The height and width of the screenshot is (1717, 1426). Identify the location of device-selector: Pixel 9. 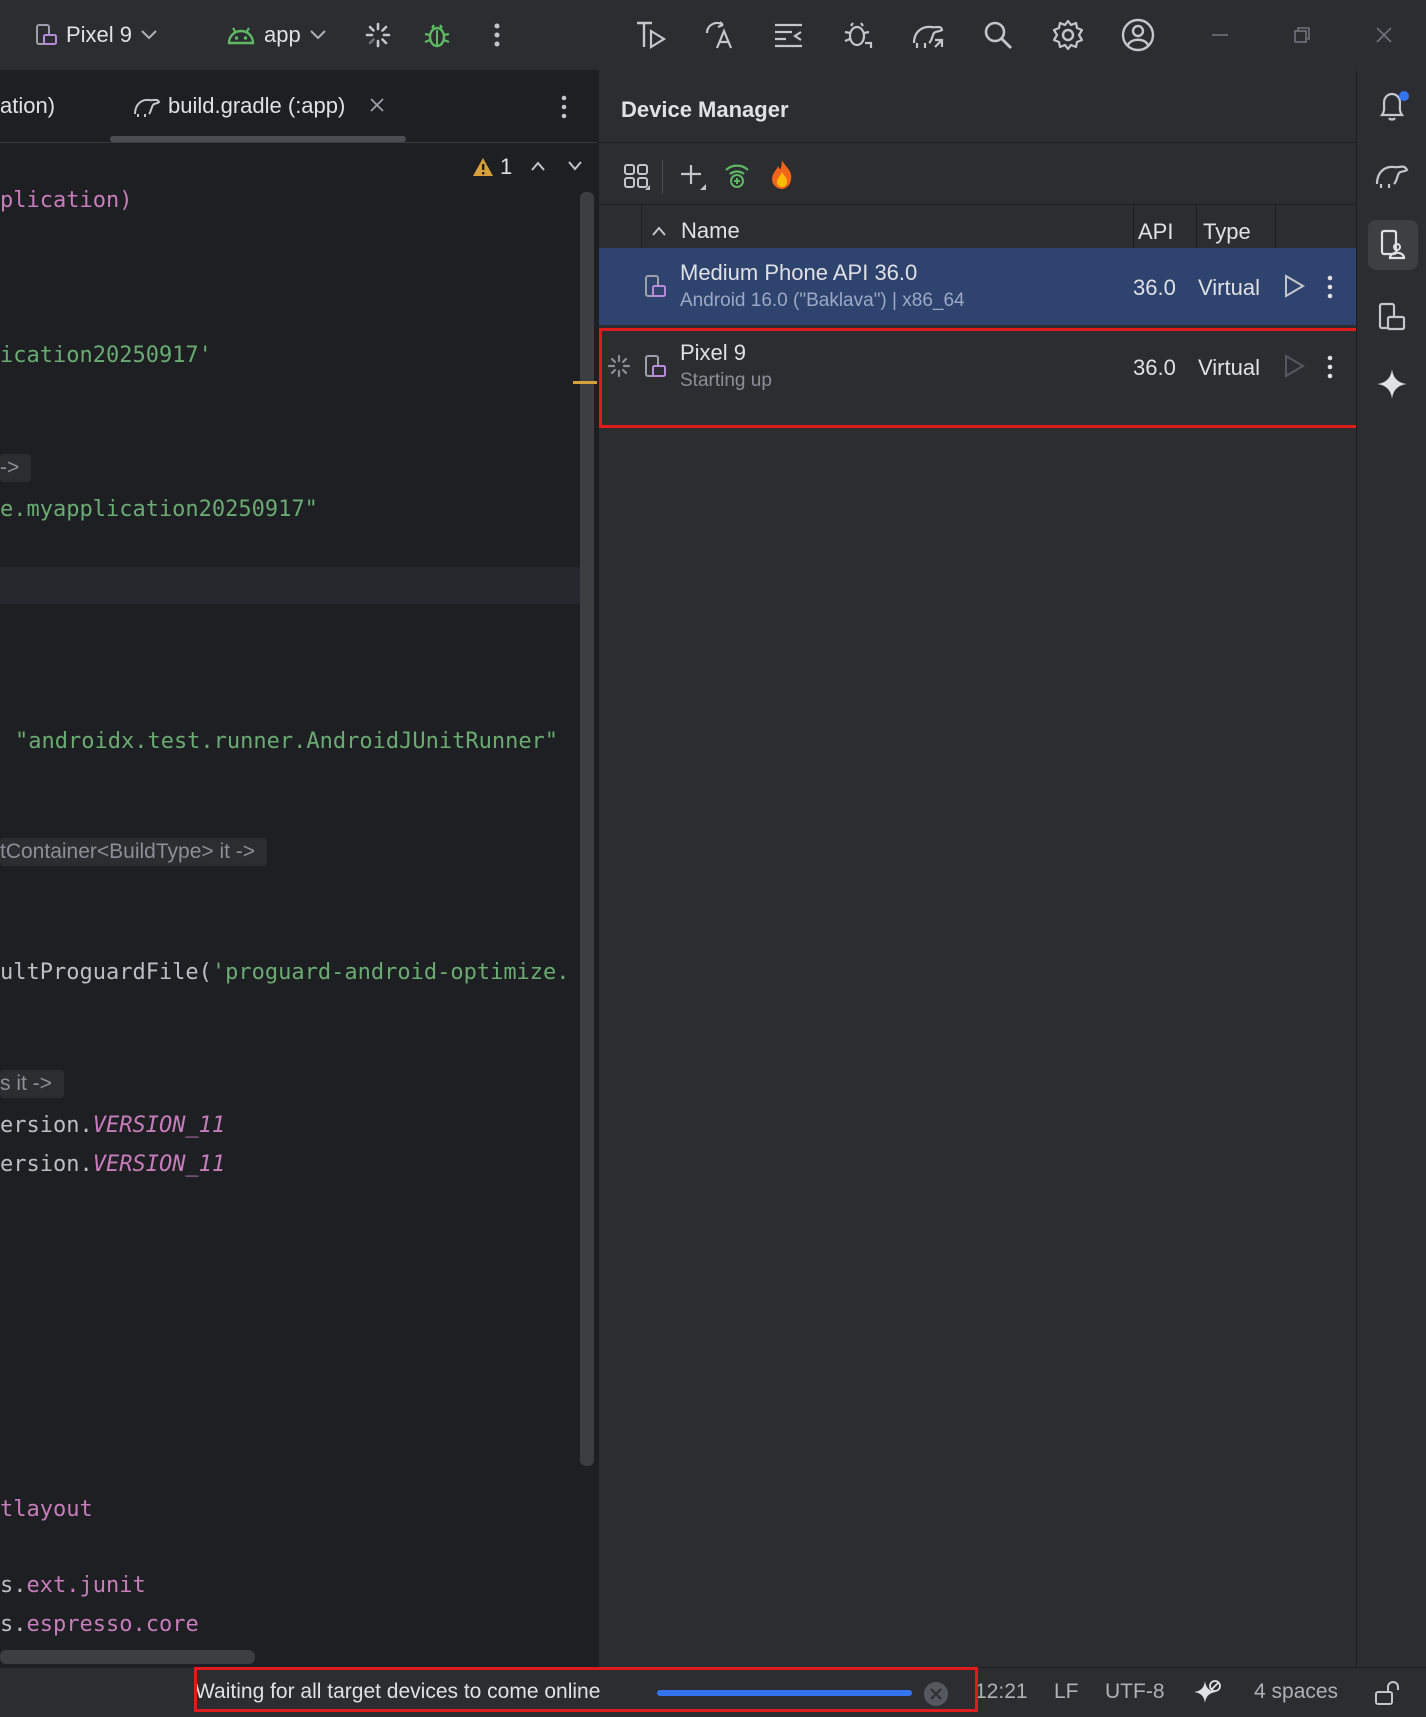
(96, 35).